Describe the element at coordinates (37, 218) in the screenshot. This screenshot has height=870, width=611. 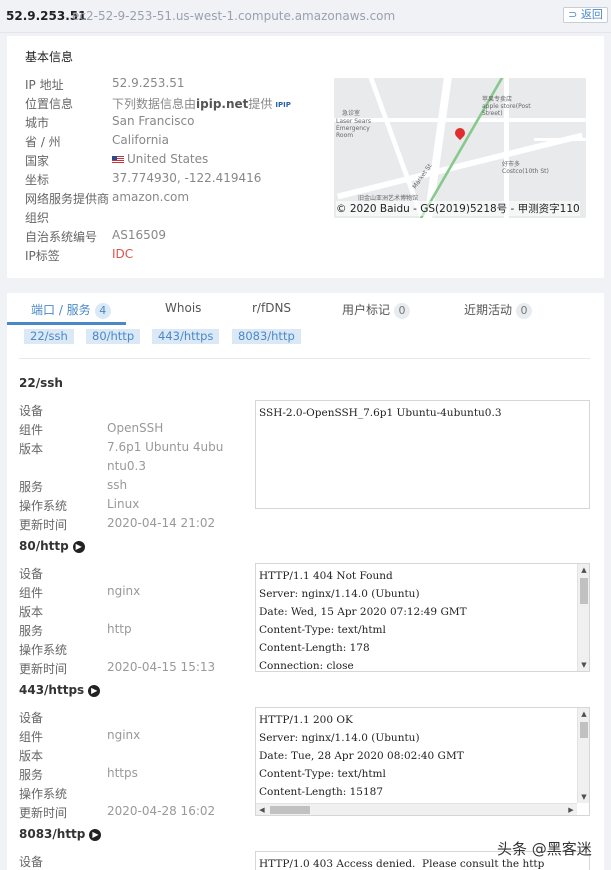
I see `info-row-org: 组织` at that location.